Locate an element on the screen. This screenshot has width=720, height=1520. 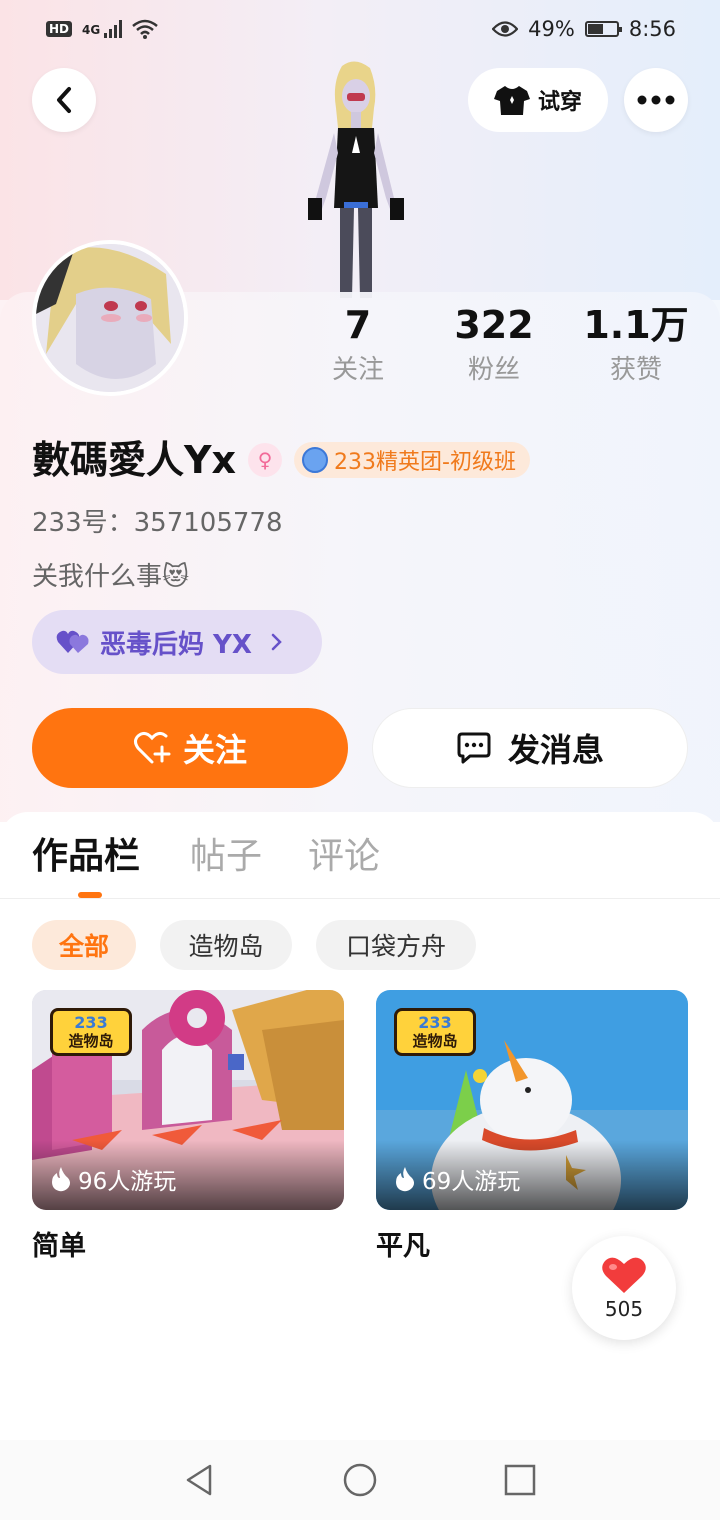
tab-works: 作品栏 is located at coordinates (86, 857).